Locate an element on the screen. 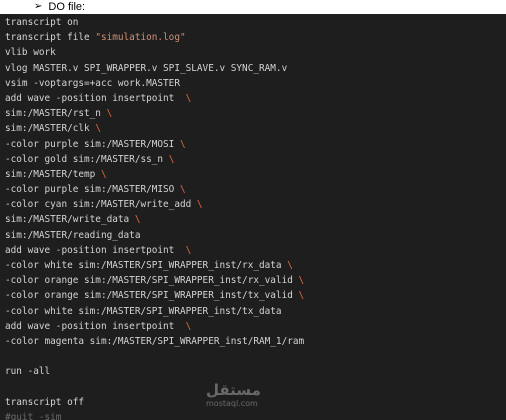 This screenshot has height=420, width=506. code-text: sim:/MASTER/write_data is located at coordinates (70, 220).